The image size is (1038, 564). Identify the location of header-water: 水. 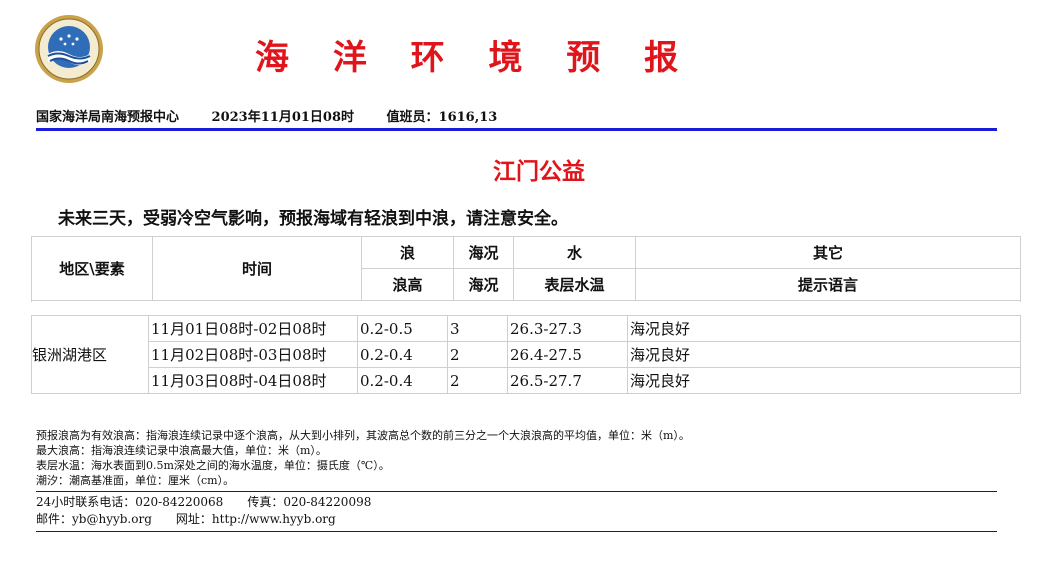
(574, 252).